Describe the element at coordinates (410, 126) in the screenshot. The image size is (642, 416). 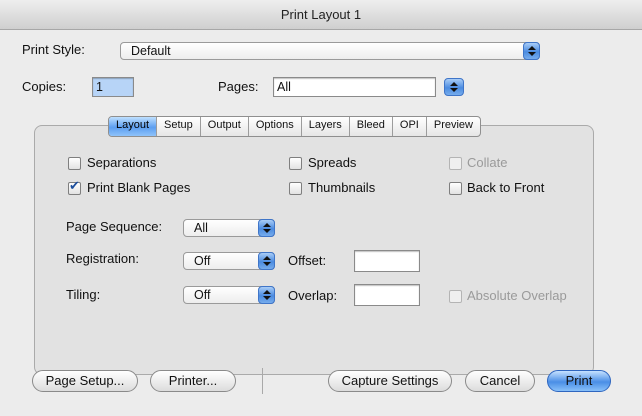
I see `tab-opi: OPI` at that location.